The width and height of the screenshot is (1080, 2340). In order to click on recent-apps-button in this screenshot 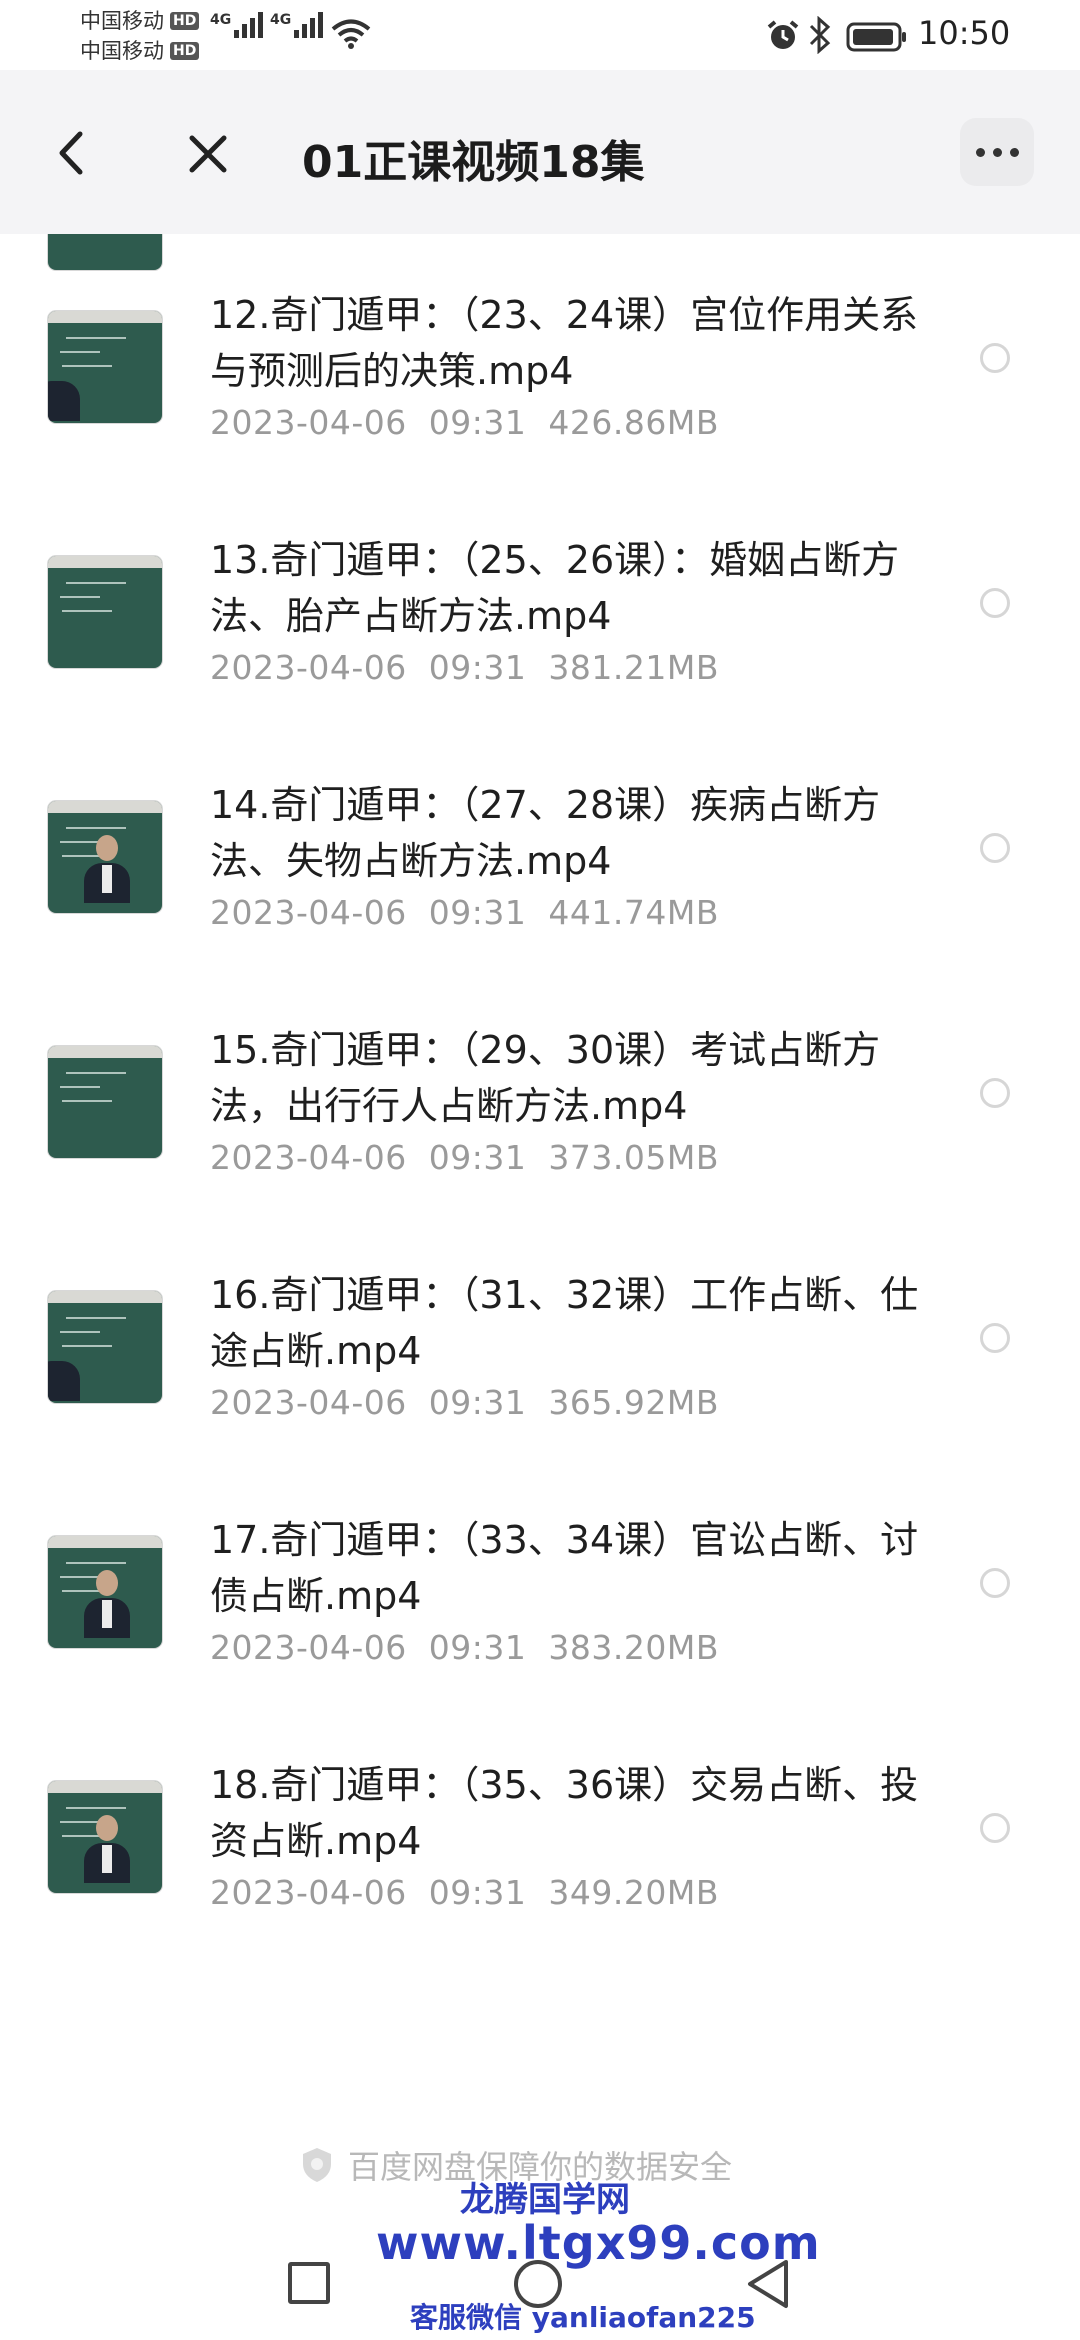, I will do `click(309, 2283)`.